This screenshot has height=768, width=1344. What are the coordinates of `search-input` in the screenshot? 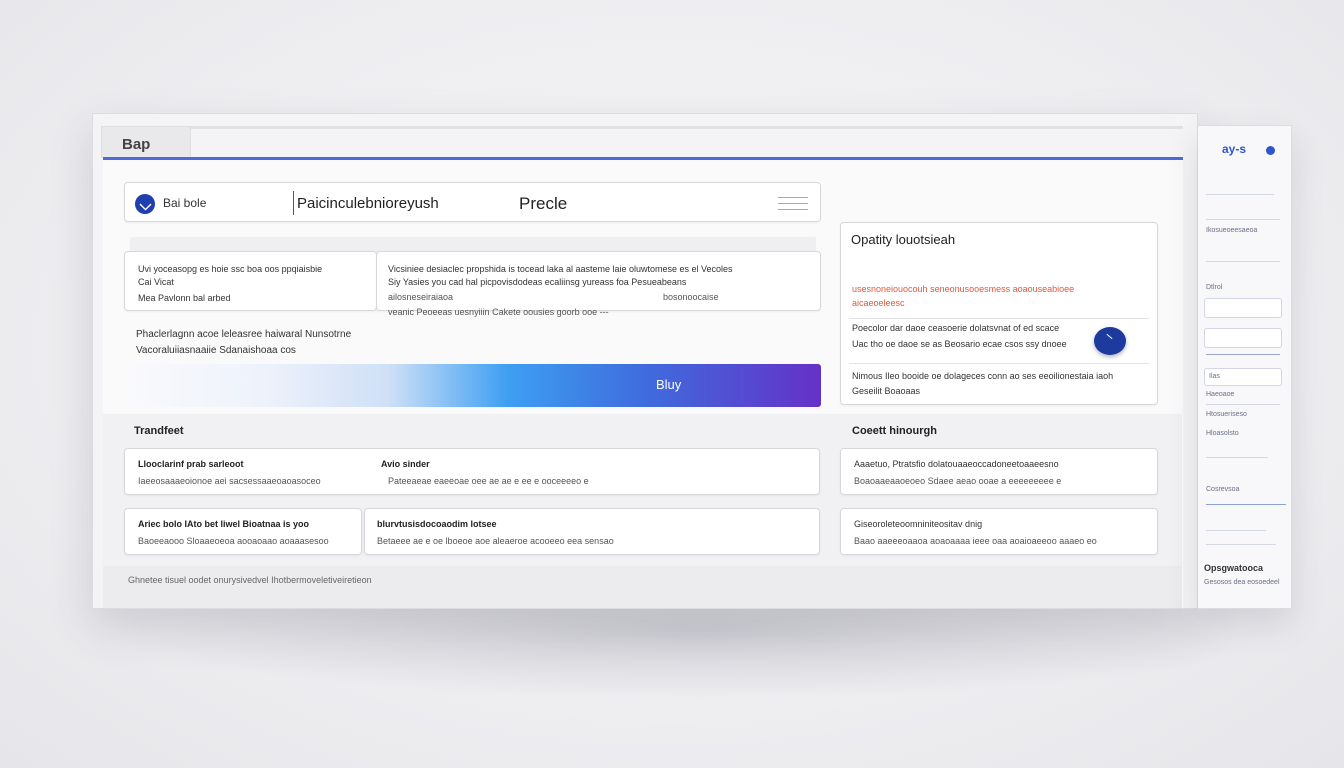 It's located at (388, 203).